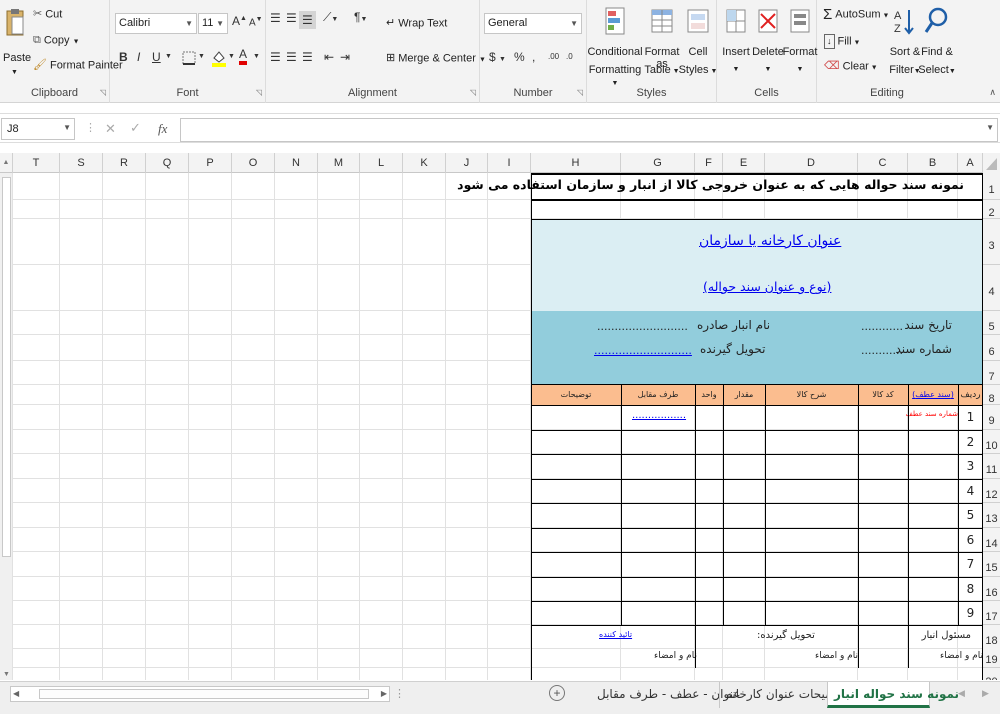 The width and height of the screenshot is (1000, 714). Describe the element at coordinates (842, 41) in the screenshot. I see `fill-button: ↓ Fill ▼` at that location.